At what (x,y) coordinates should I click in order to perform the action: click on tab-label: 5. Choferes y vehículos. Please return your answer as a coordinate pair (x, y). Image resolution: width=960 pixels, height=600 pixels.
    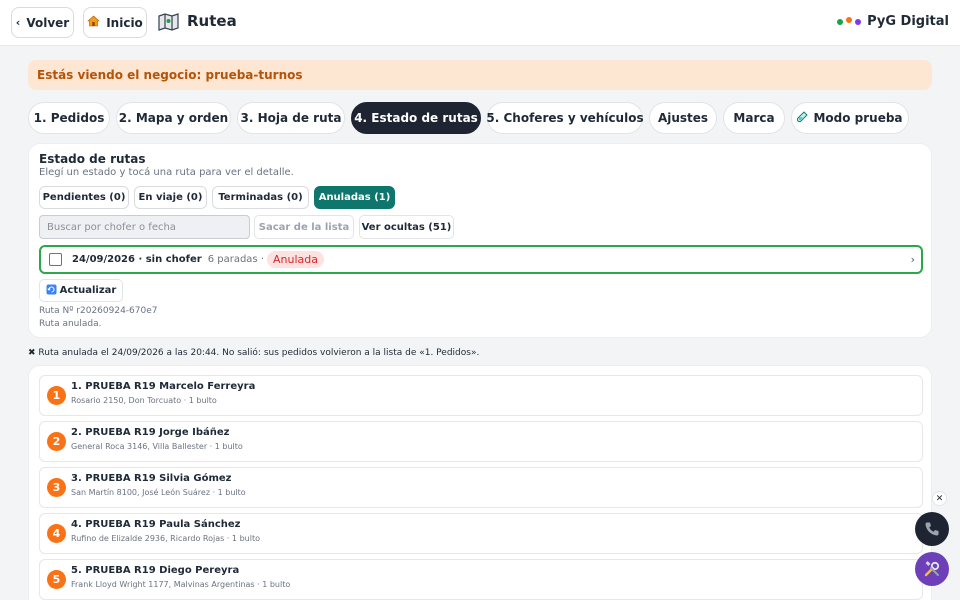
    Looking at the image, I should click on (565, 118).